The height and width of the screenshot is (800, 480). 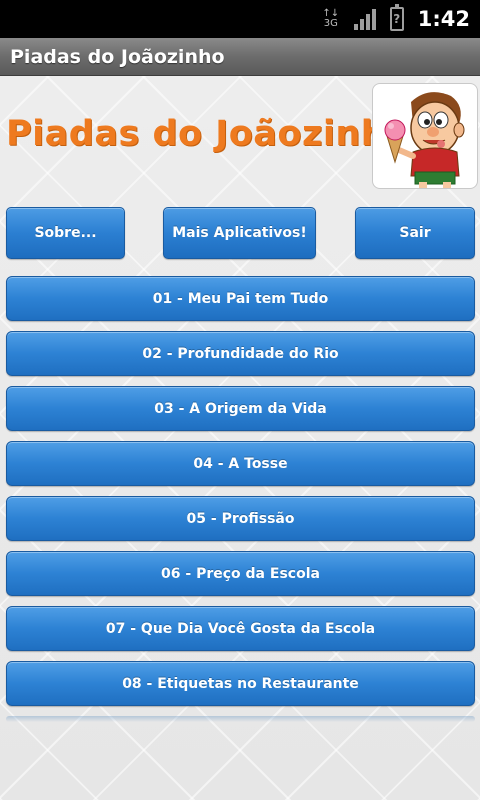 What do you see at coordinates (240, 19) in the screenshot?
I see `status-bar: ↑↓ 3G ? 1:42` at bounding box center [240, 19].